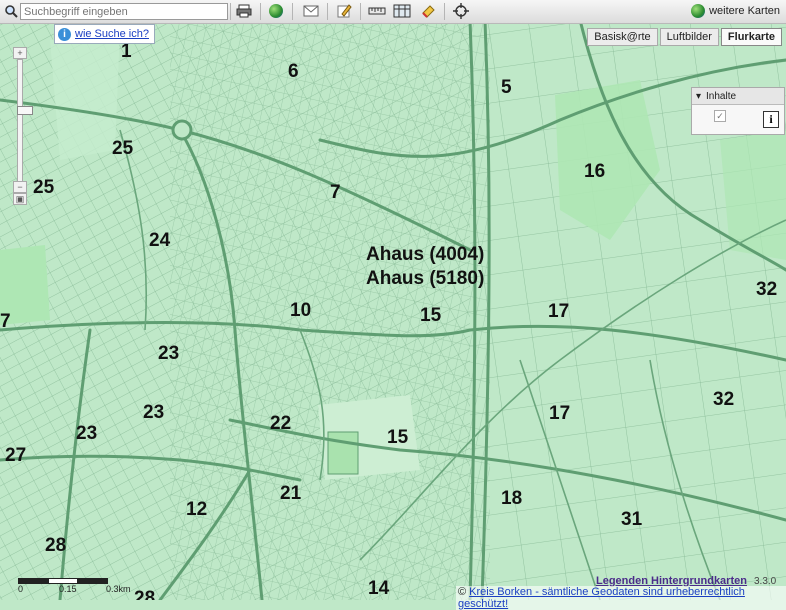 This screenshot has width=786, height=610. I want to click on more-maps-button: weitere Karten, so click(735, 11).